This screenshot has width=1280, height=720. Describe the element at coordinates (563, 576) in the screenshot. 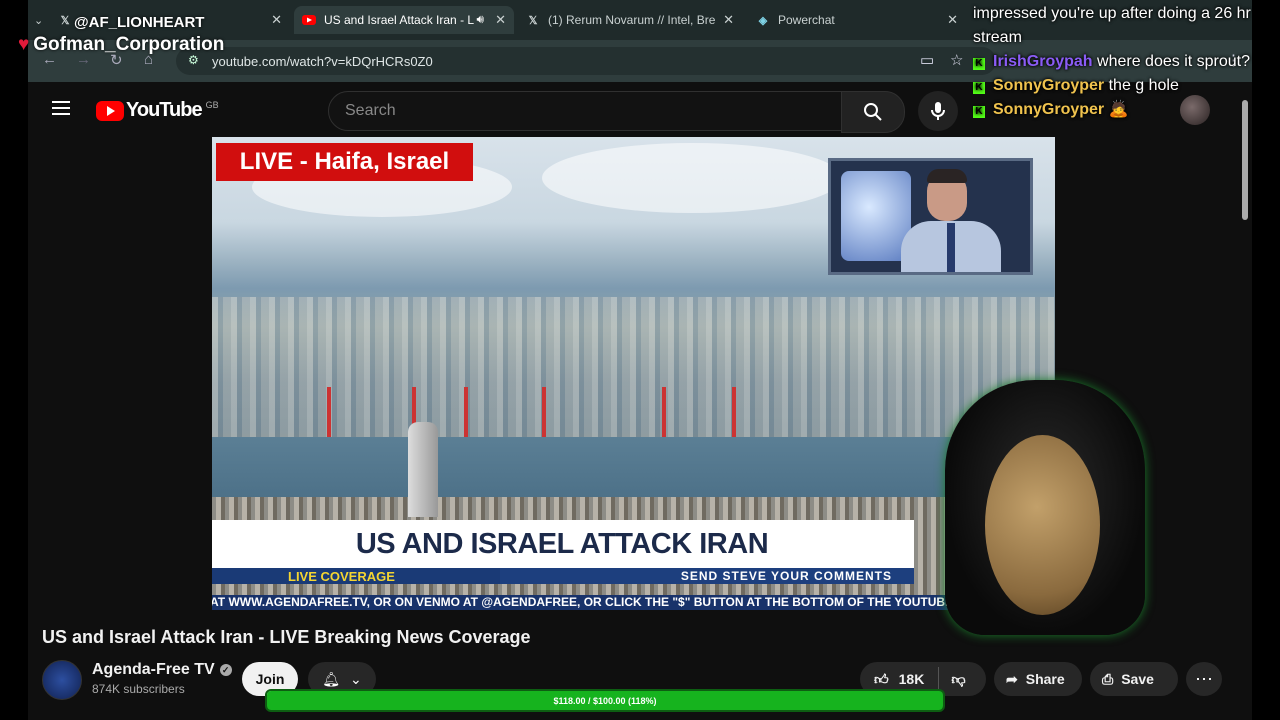

I see `sub-banner: LIVE COVERAGE SEND STEVE YOUR COMMENTS` at that location.